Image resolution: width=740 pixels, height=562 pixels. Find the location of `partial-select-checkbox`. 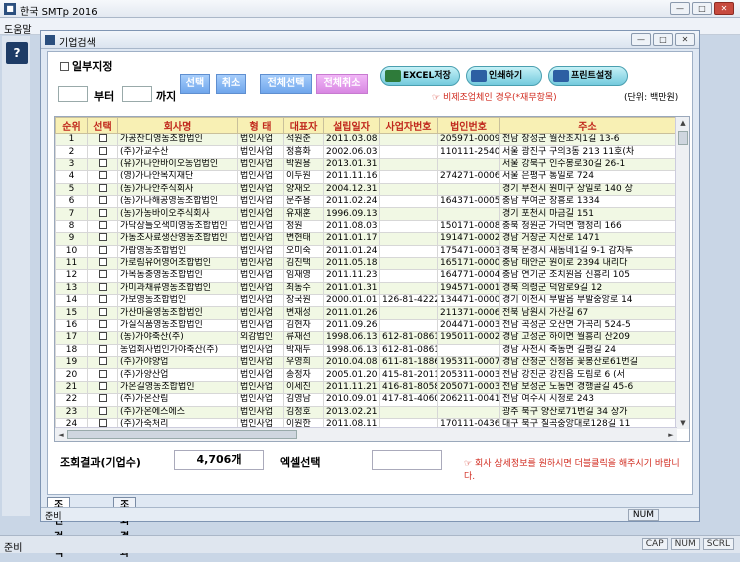

partial-select-checkbox is located at coordinates (64, 66).